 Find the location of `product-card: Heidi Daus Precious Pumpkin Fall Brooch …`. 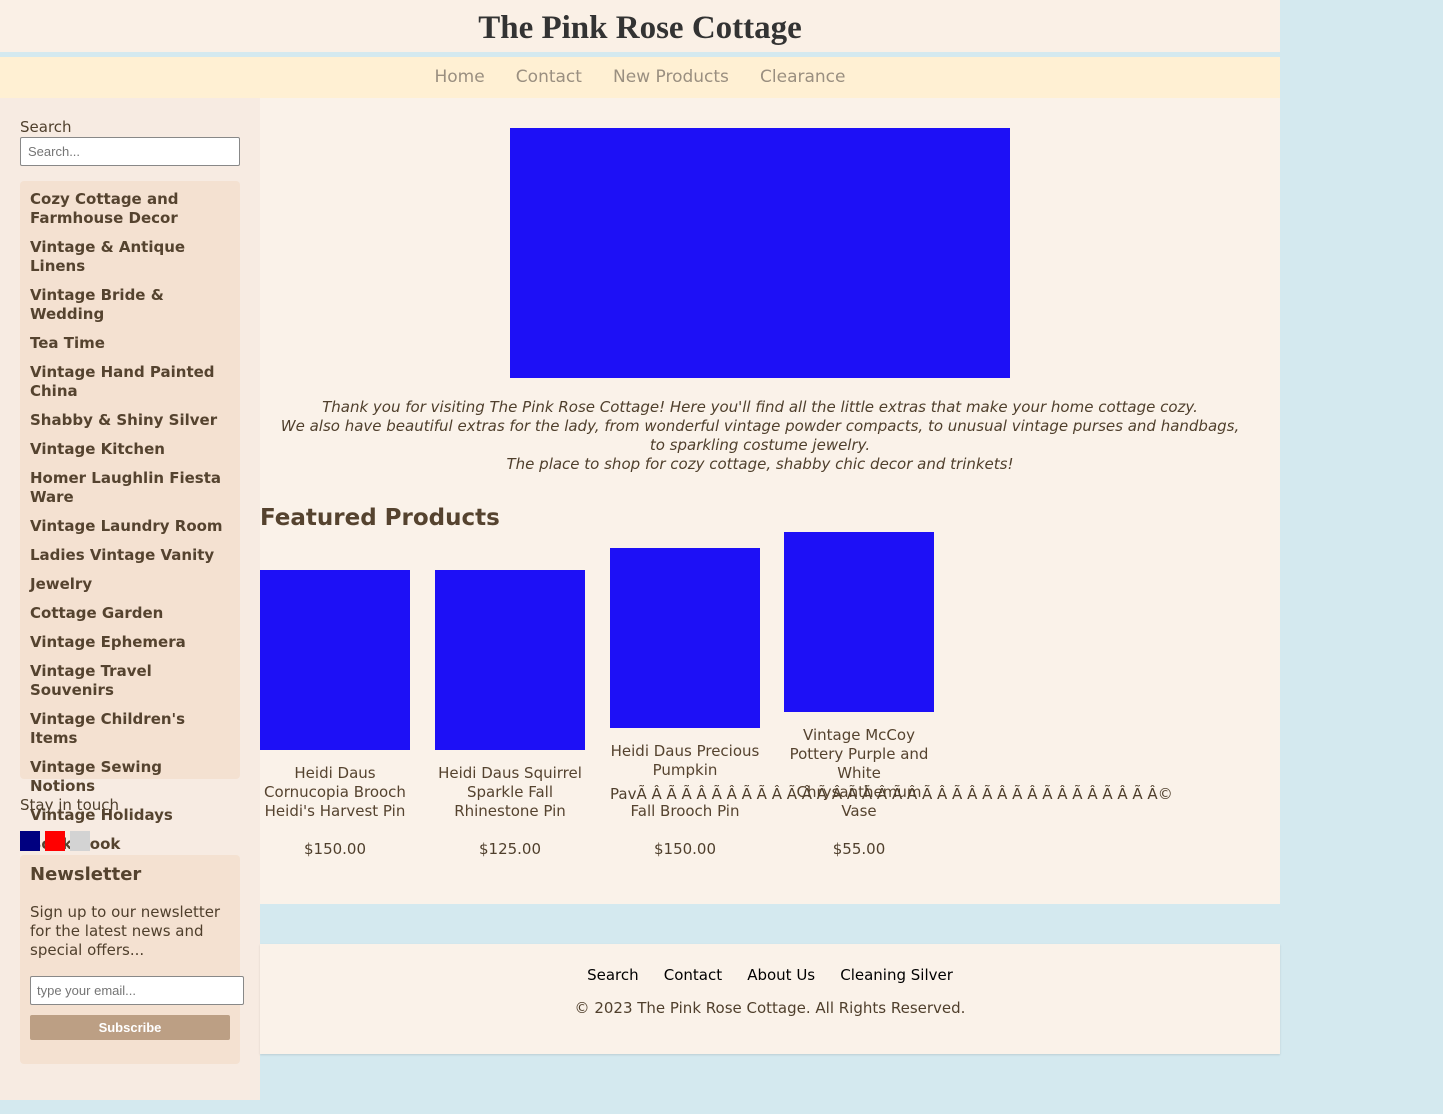

product-card: Heidi Daus Precious Pumpkin Fall Brooch … is located at coordinates (685, 700).